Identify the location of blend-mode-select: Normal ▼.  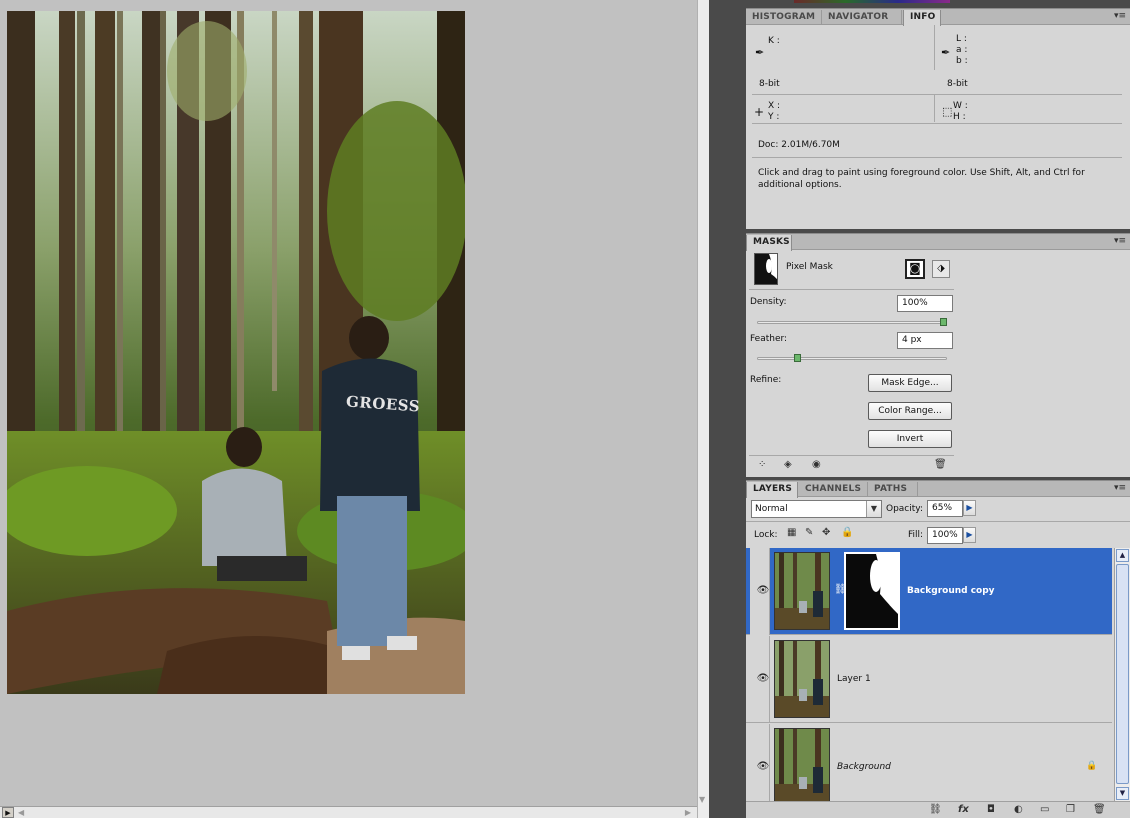
(816, 509).